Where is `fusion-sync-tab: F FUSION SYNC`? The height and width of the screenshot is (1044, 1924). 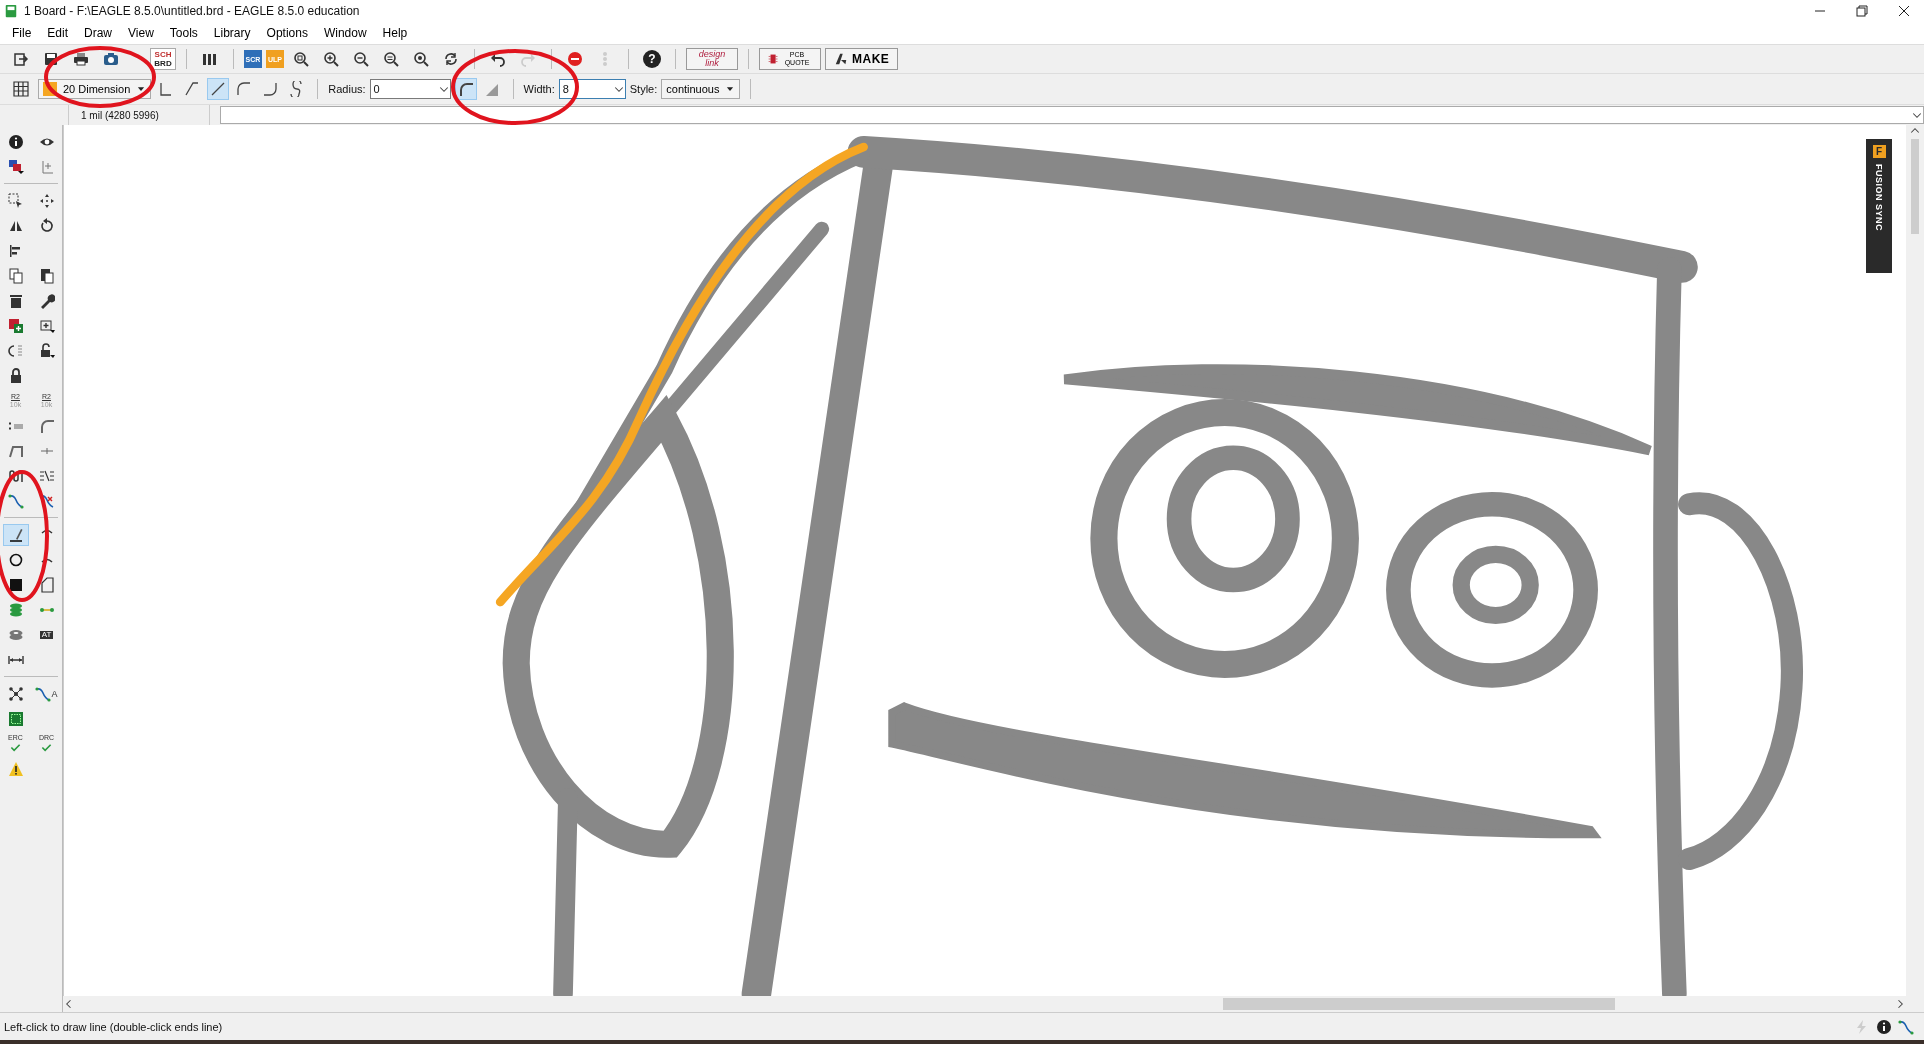
fusion-sync-tab: F FUSION SYNC is located at coordinates (1879, 206).